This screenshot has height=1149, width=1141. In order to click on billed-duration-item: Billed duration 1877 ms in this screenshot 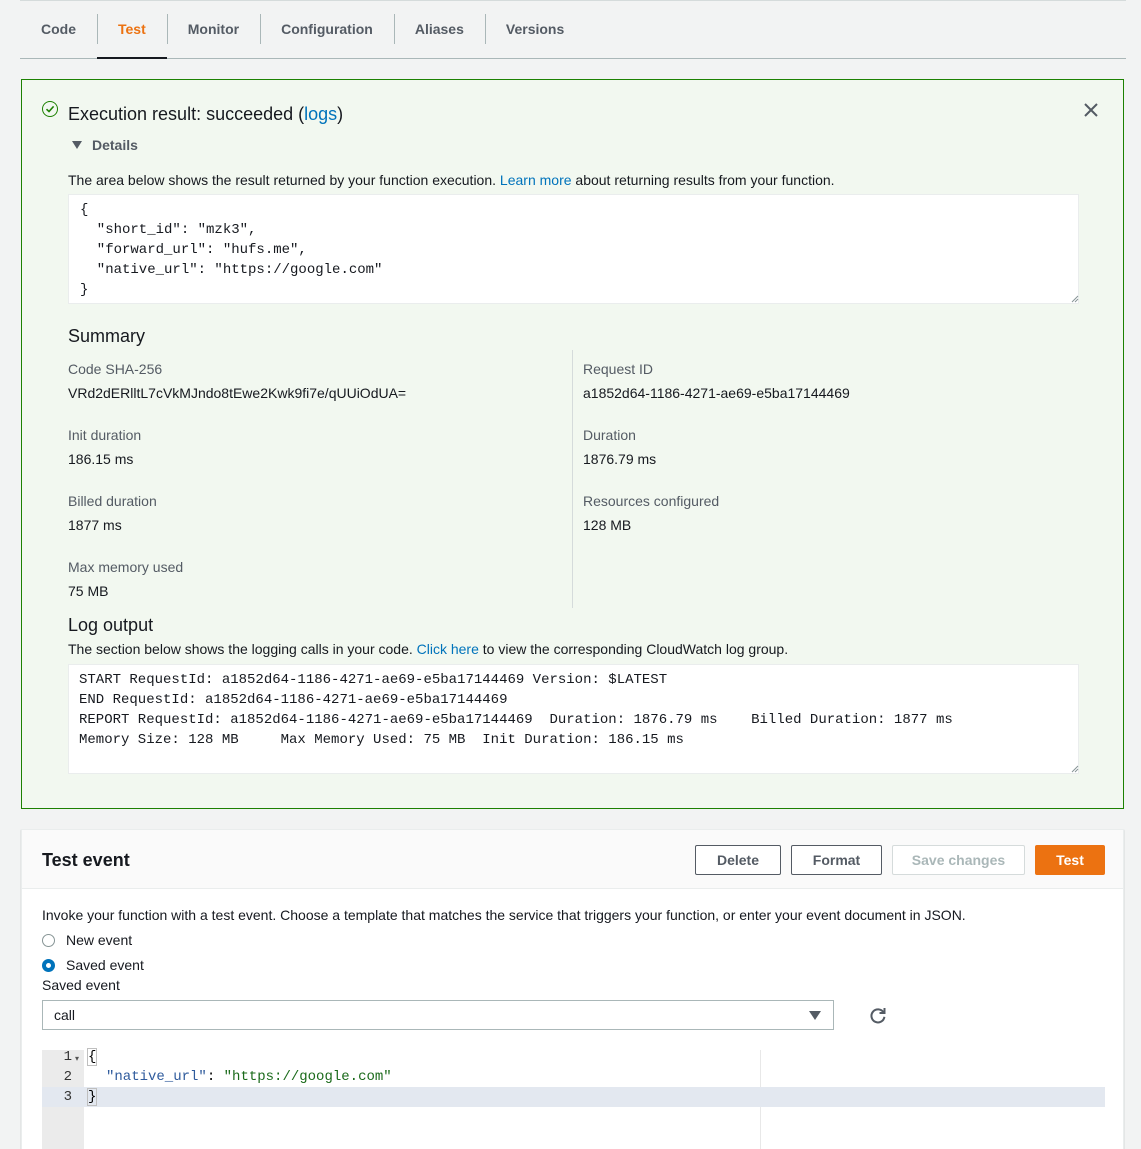, I will do `click(237, 525)`.